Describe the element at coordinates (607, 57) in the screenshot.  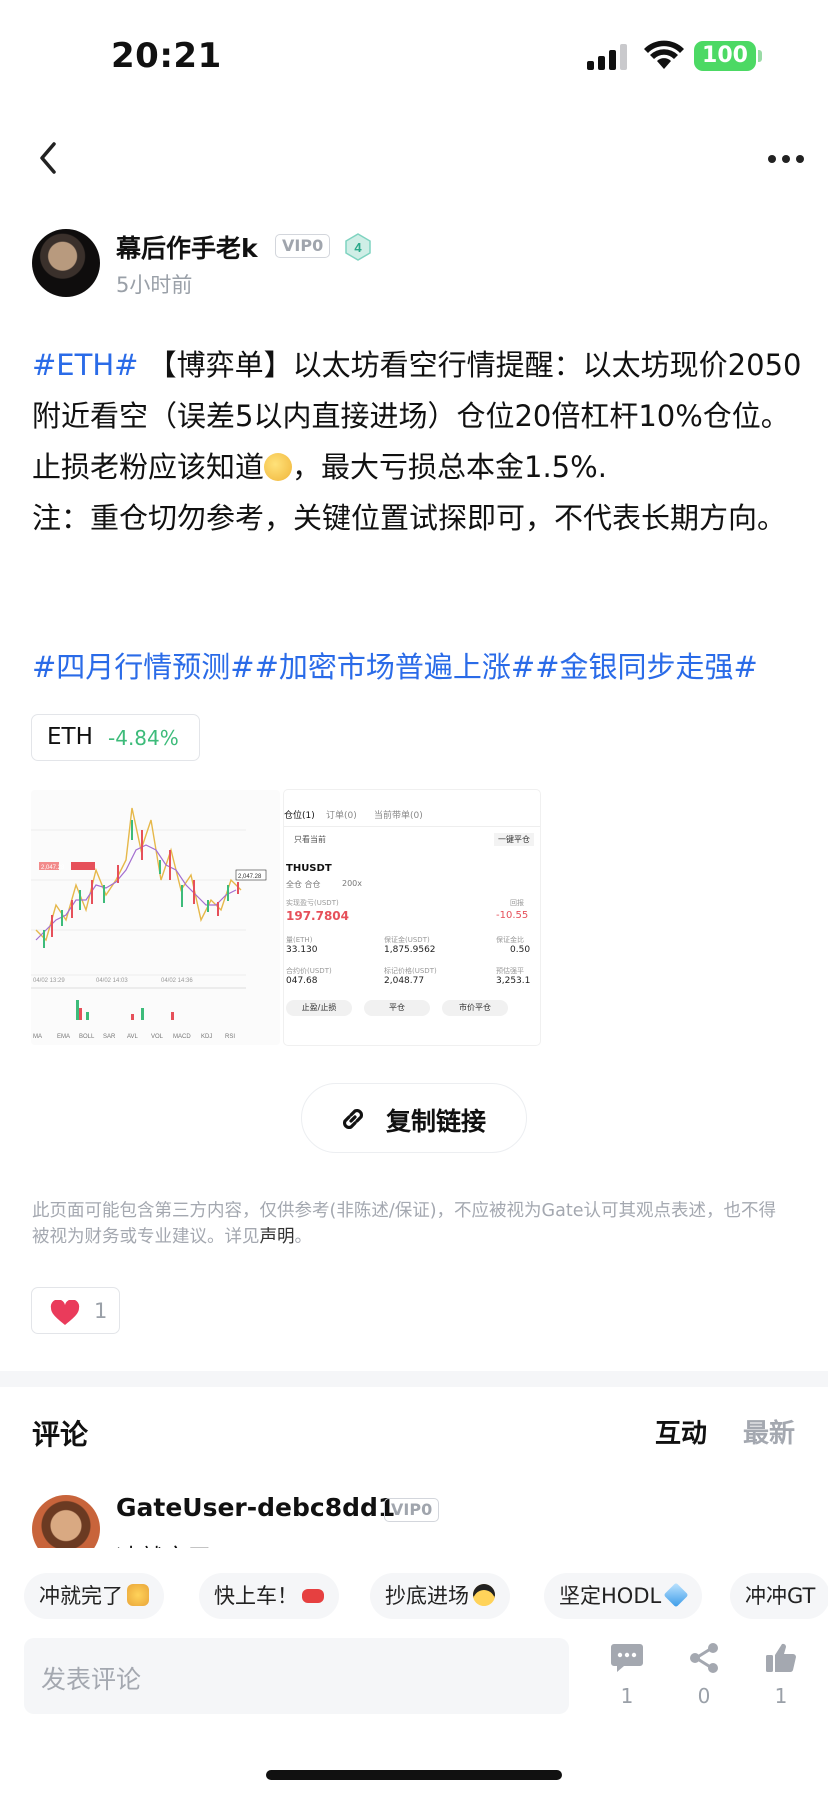
I see `cellular-signal-icon` at that location.